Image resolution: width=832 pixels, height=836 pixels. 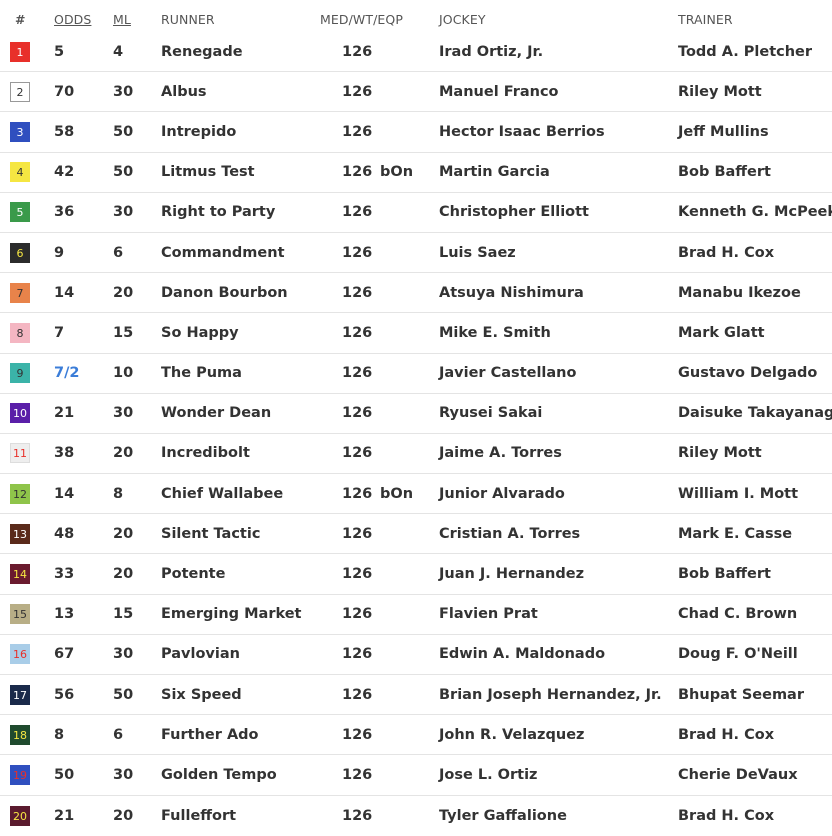 I want to click on equipment-value: bOn, so click(x=397, y=172).